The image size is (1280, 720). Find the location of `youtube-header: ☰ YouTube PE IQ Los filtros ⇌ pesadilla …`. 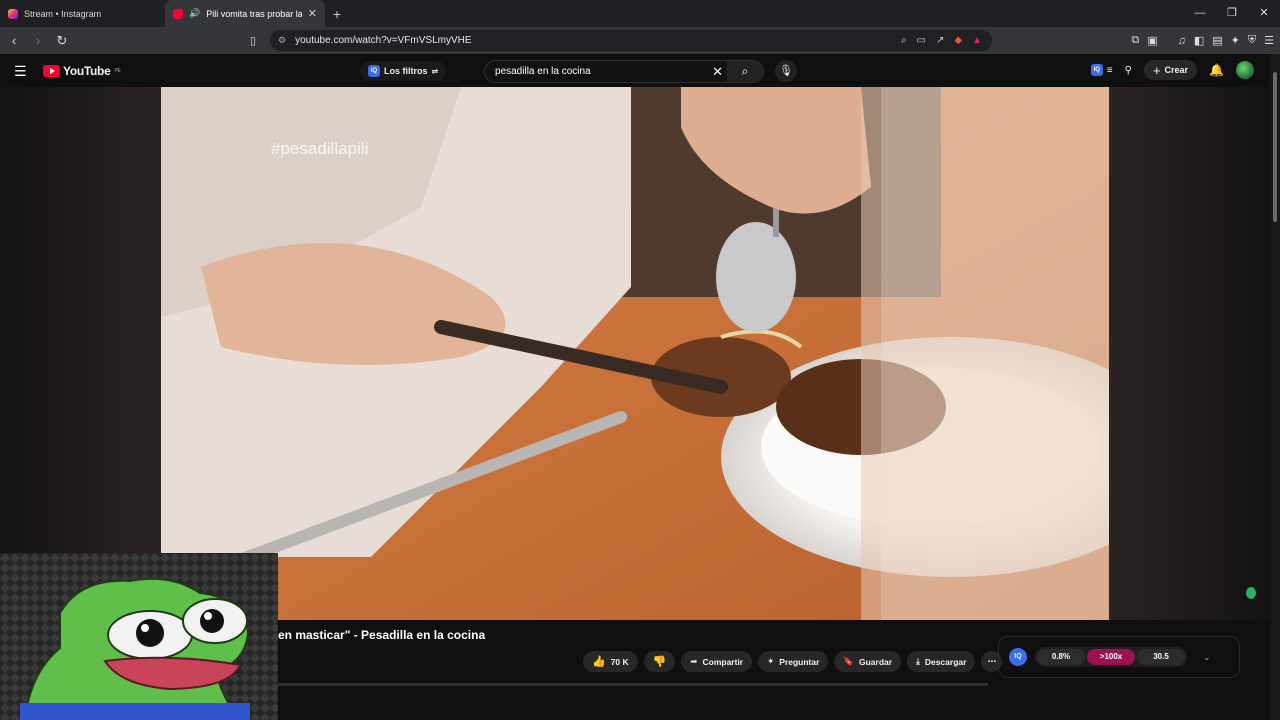

youtube-header: ☰ YouTube PE IQ Los filtros ⇌ pesadilla … is located at coordinates (640, 70).